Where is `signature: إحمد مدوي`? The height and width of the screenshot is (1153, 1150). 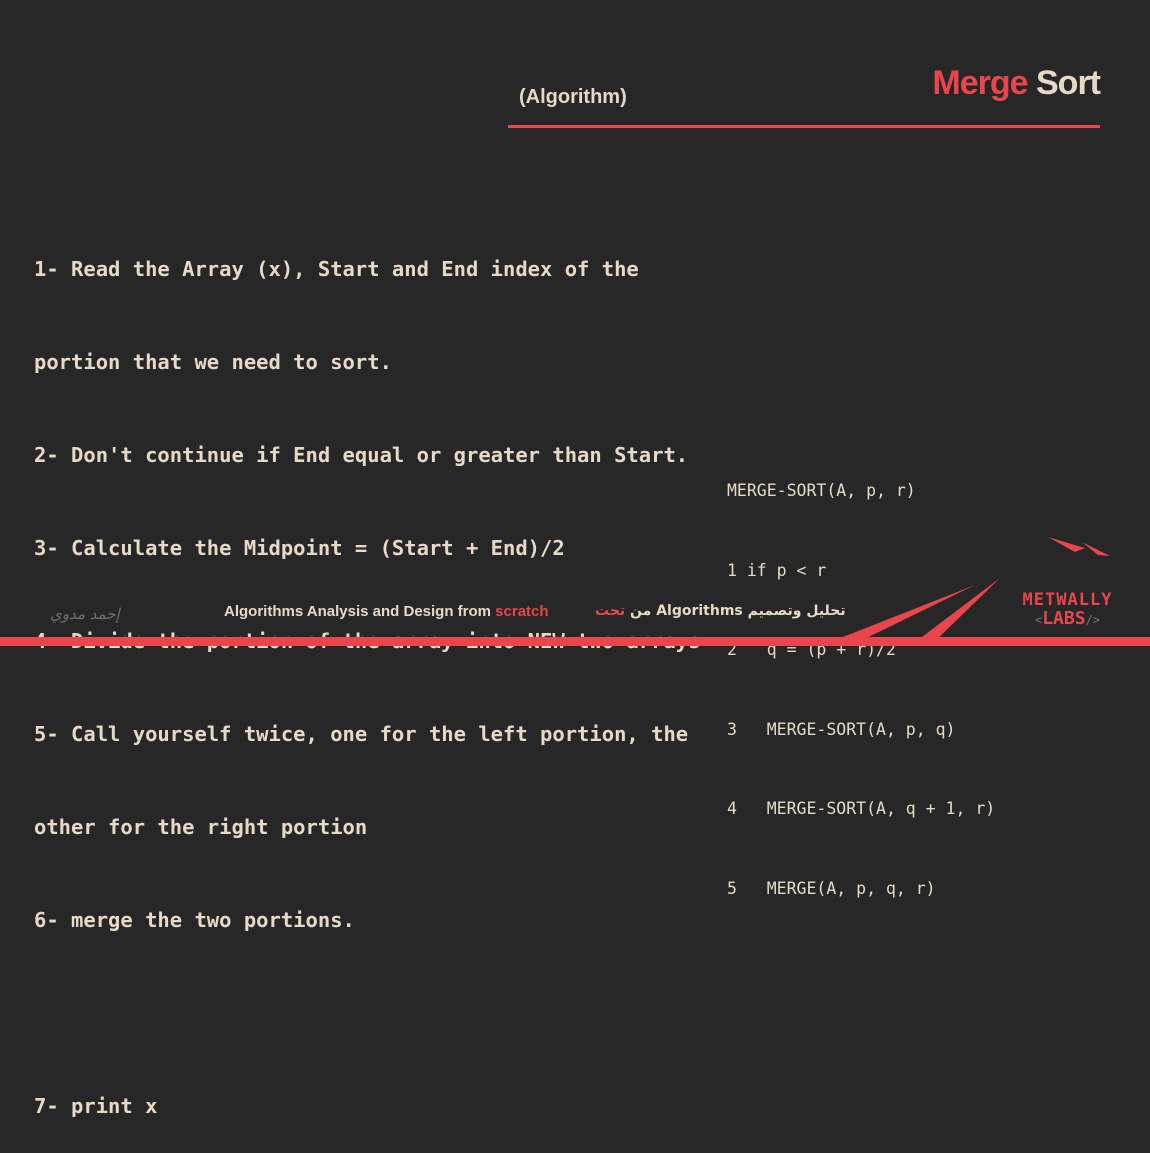
signature: إحمد مدوي is located at coordinates (85, 614).